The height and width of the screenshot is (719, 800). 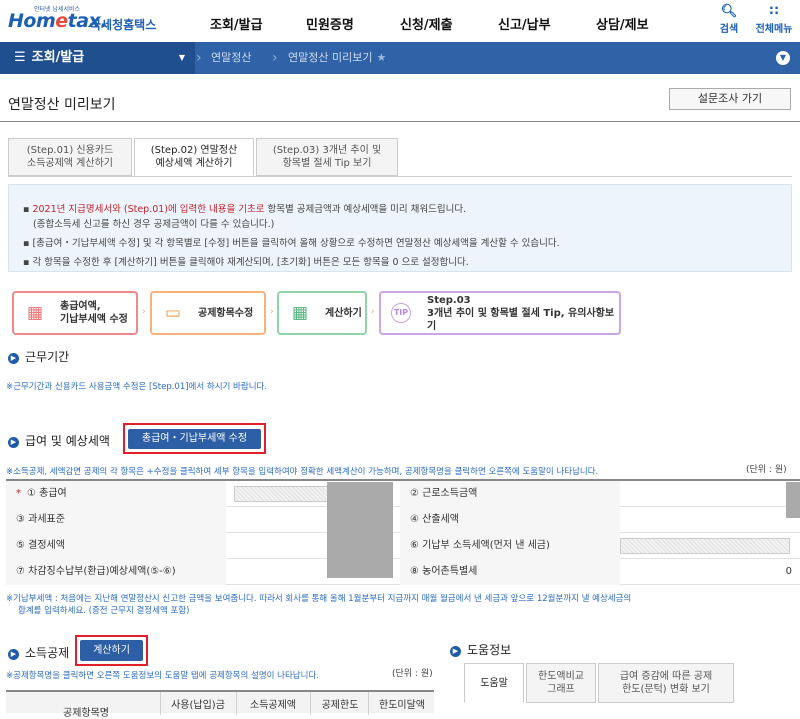 What do you see at coordinates (730, 99) in the screenshot?
I see `survey-button: 설문조사 가기` at bounding box center [730, 99].